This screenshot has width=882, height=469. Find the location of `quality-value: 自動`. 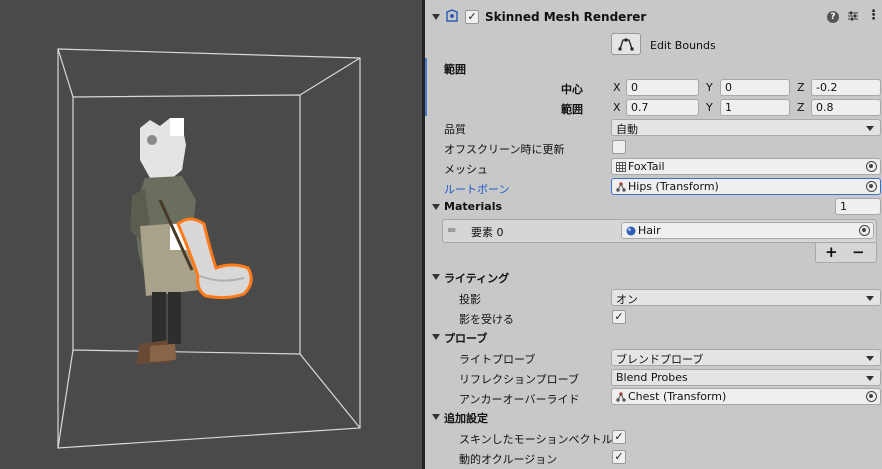

quality-value: 自動 is located at coordinates (627, 129).